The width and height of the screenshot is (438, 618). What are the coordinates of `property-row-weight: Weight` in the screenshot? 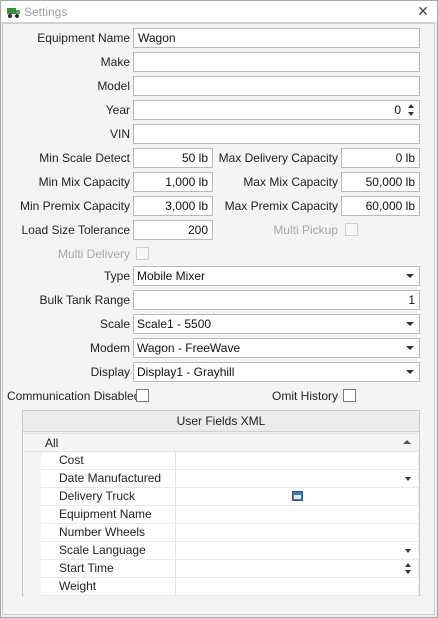 It's located at (221, 587).